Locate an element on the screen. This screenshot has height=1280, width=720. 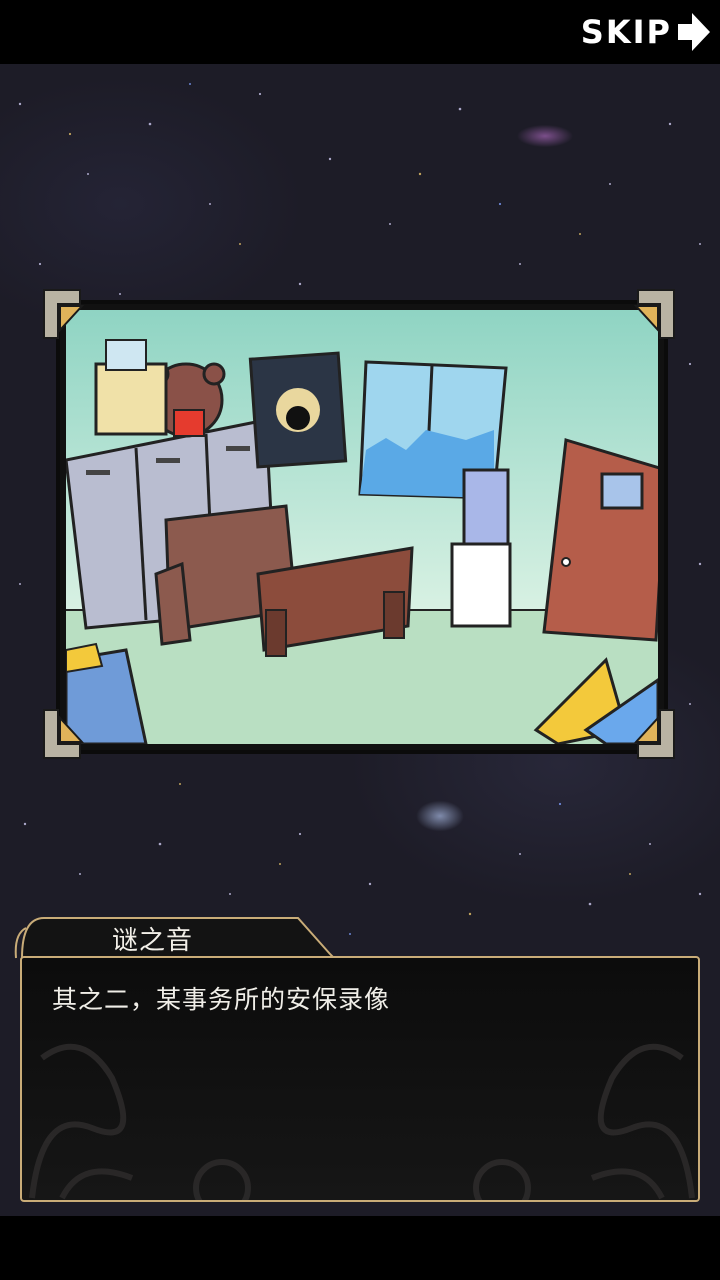
frame-corner-bottom-right is located at coordinates (654, 734).